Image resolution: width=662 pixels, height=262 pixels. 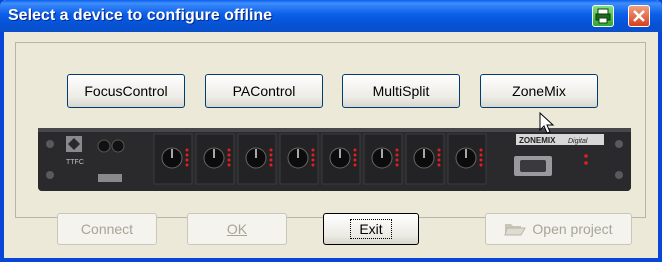 What do you see at coordinates (331, 16) in the screenshot?
I see `title-bar: Select a device to configure offline` at bounding box center [331, 16].